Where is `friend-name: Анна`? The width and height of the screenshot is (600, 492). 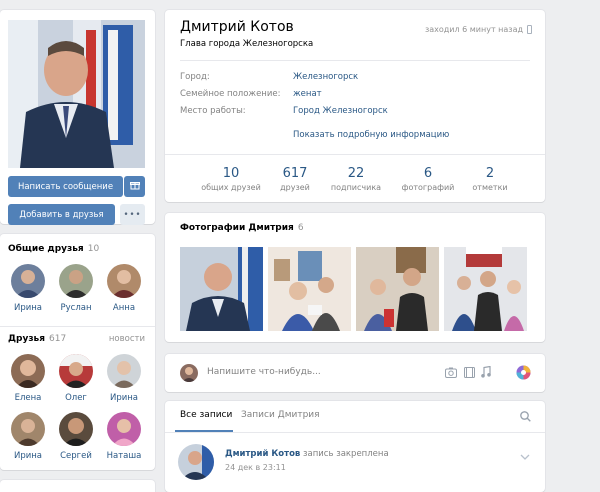 friend-name: Анна is located at coordinates (124, 308).